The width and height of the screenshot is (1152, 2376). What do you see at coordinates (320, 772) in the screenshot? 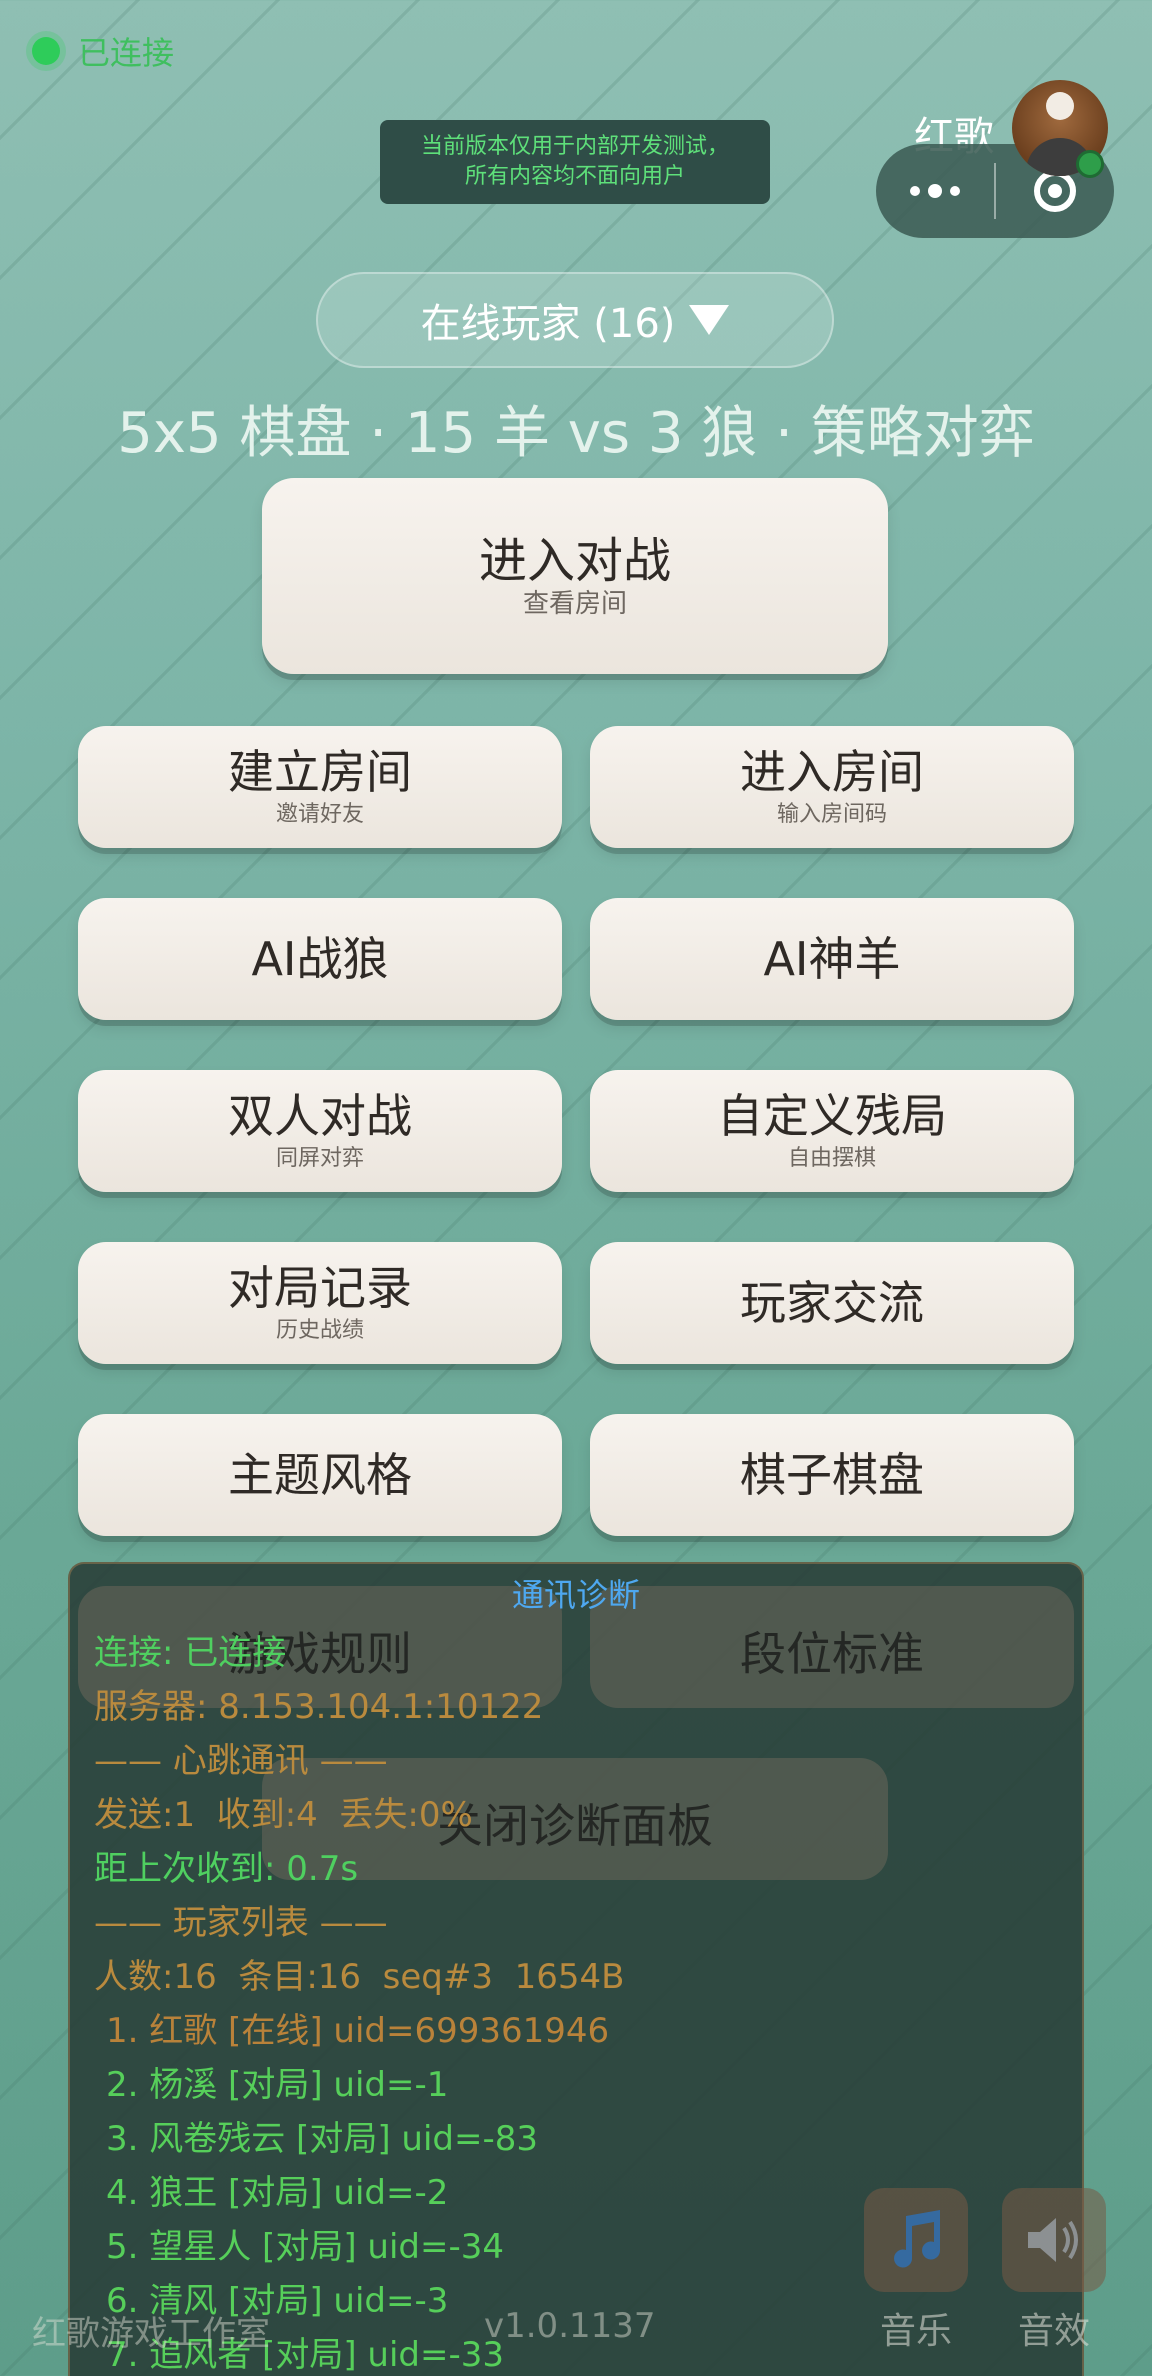
I see `create-room-label: 建立房间` at bounding box center [320, 772].